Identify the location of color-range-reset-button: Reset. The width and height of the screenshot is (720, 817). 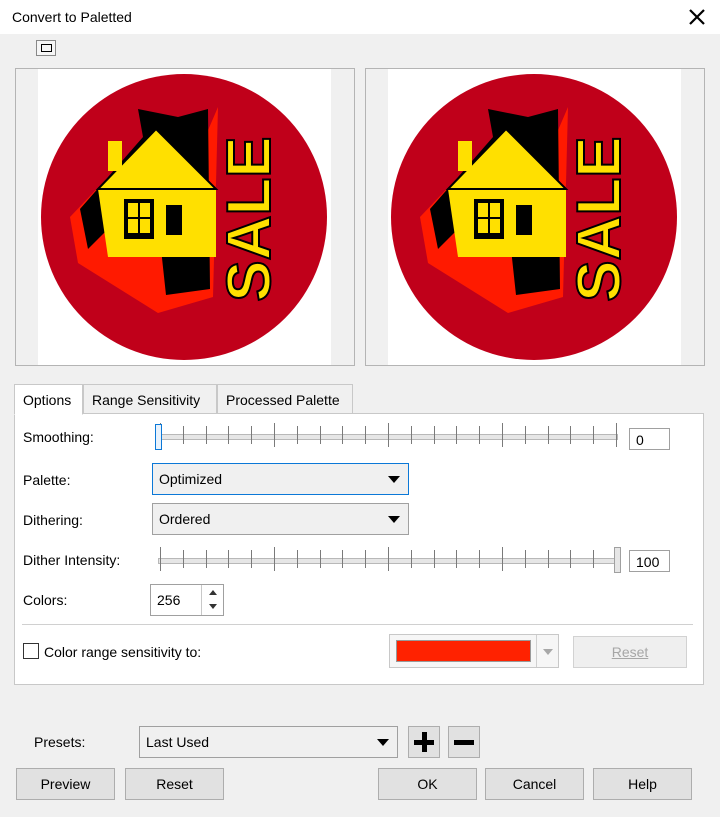
(630, 652).